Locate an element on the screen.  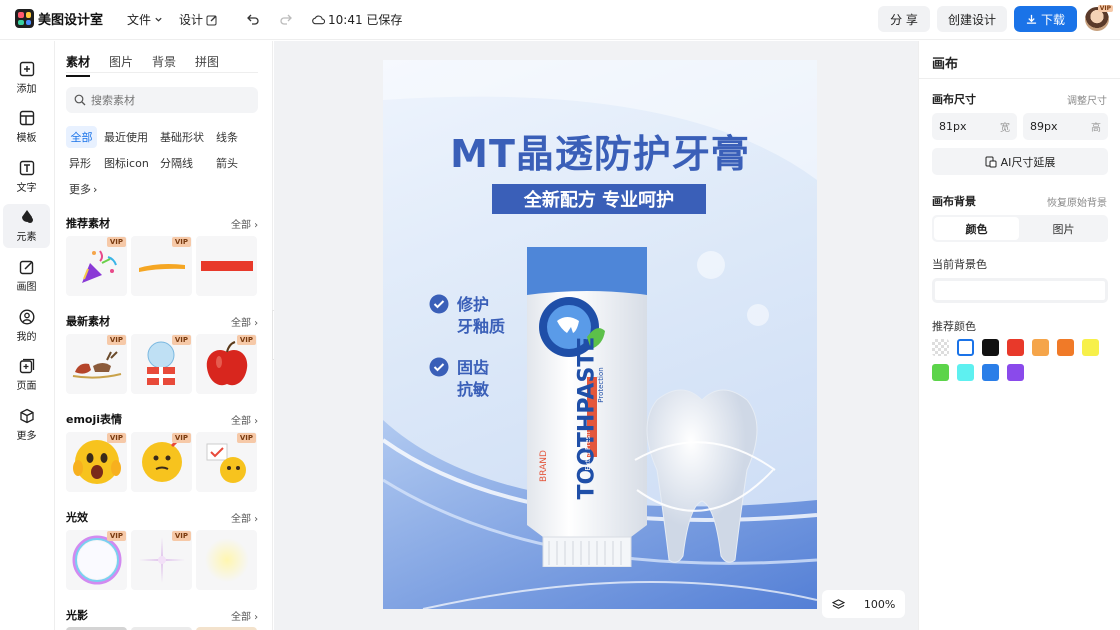
feature-2: 固齿 抗敏 is located at coordinates (459, 379).